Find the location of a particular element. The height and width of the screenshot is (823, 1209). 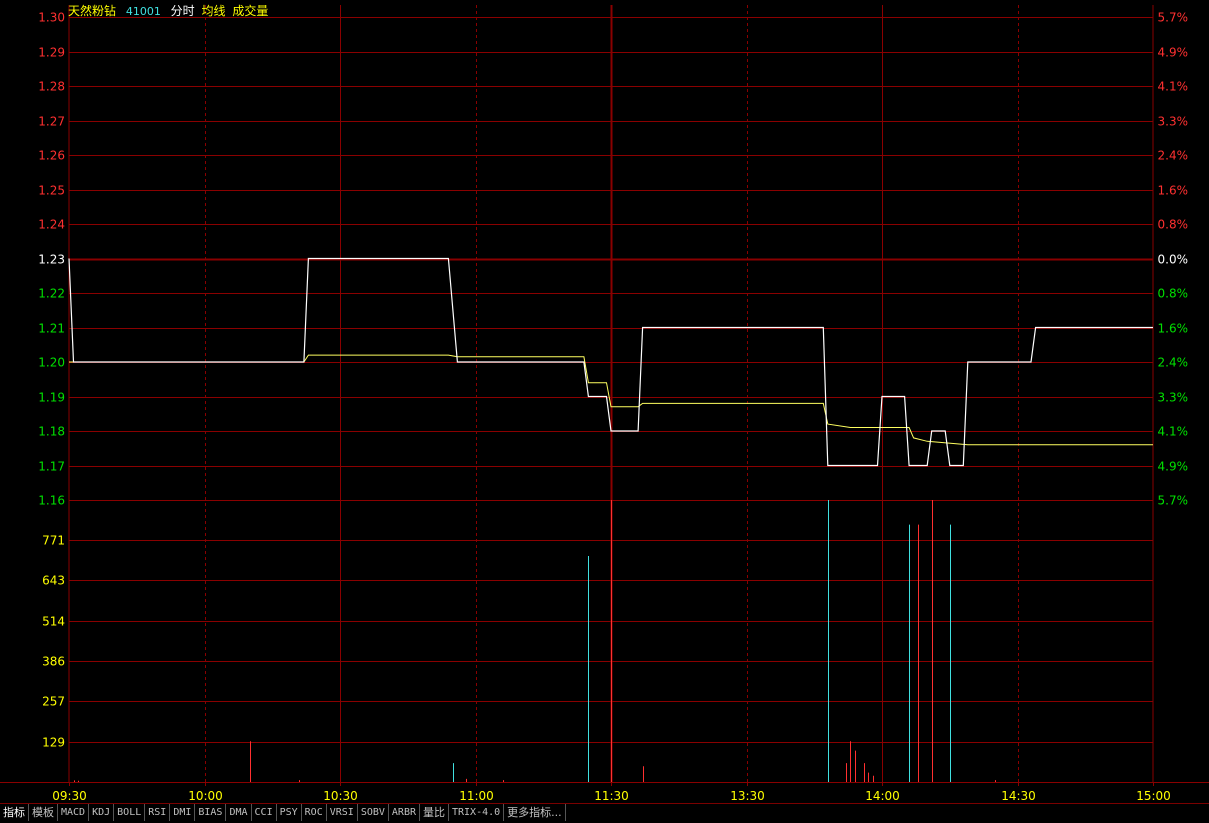

average-line-label: 均线 is located at coordinates (213, 11).